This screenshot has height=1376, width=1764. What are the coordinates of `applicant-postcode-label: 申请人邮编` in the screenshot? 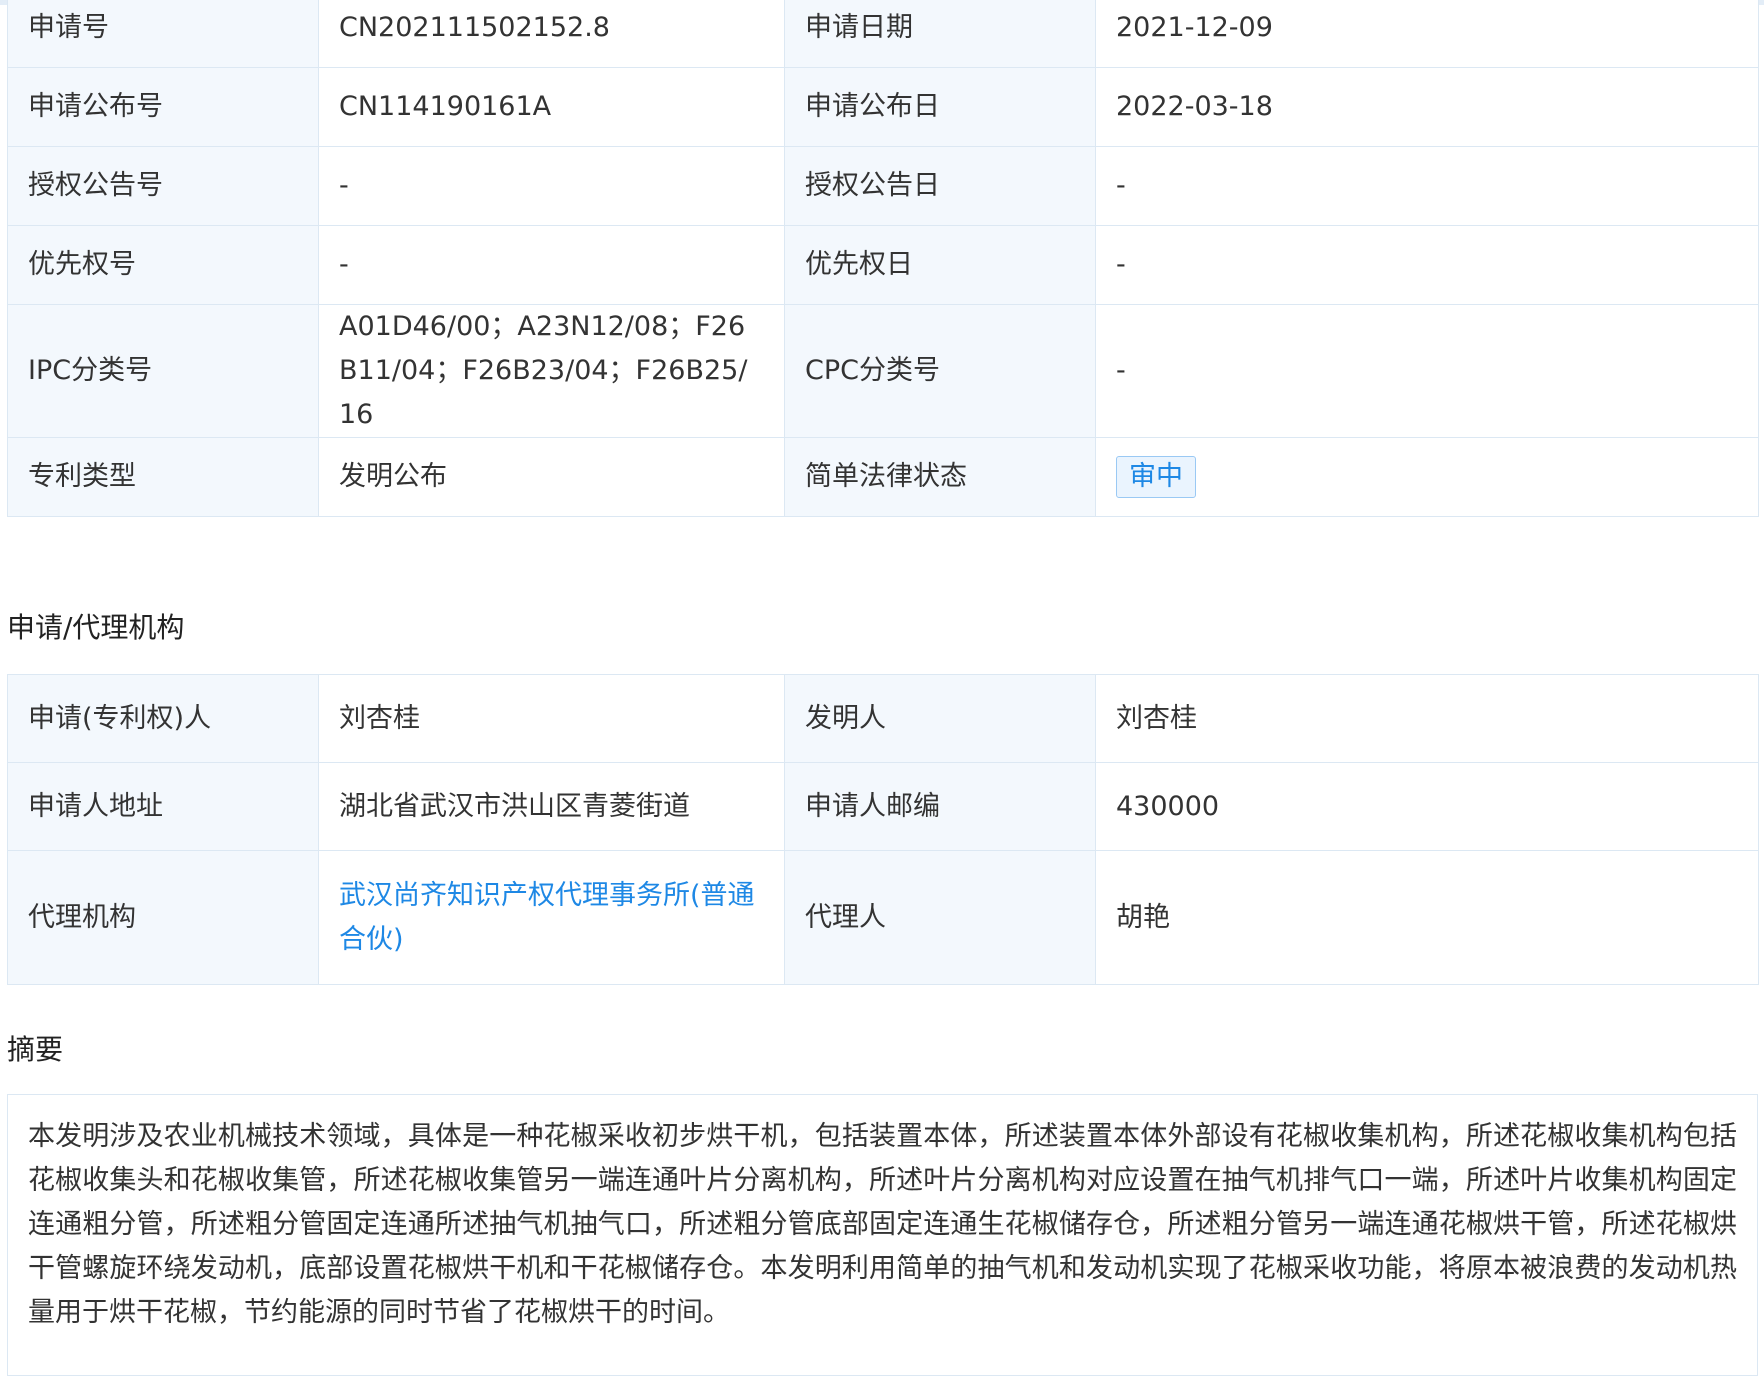 It's located at (940, 806).